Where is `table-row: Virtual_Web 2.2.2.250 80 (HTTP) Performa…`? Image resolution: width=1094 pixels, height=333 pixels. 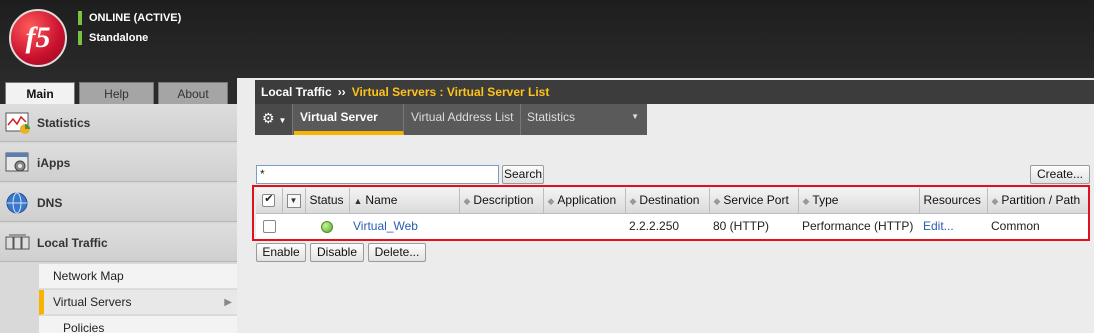
table-row: Virtual_Web 2.2.2.250 80 (HTTP) Performa… is located at coordinates (672, 226).